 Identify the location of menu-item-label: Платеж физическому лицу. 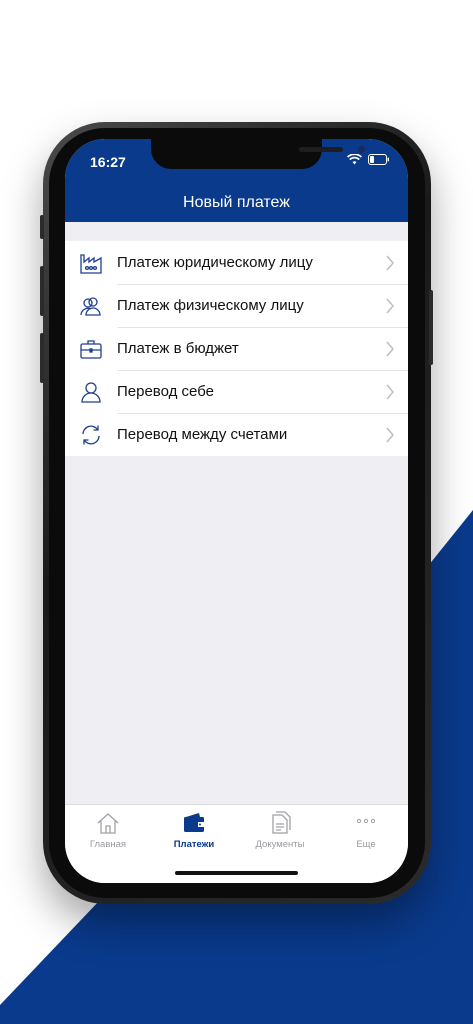
(210, 305).